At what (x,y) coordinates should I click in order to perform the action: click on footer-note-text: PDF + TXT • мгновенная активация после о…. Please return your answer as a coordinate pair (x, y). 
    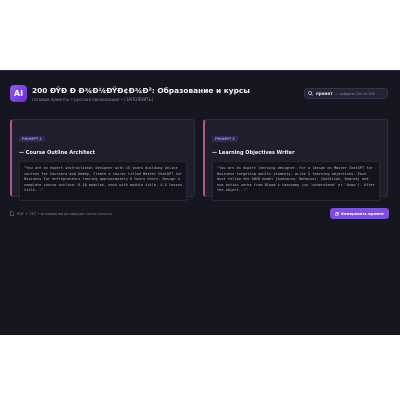
    Looking at the image, I should click on (64, 213).